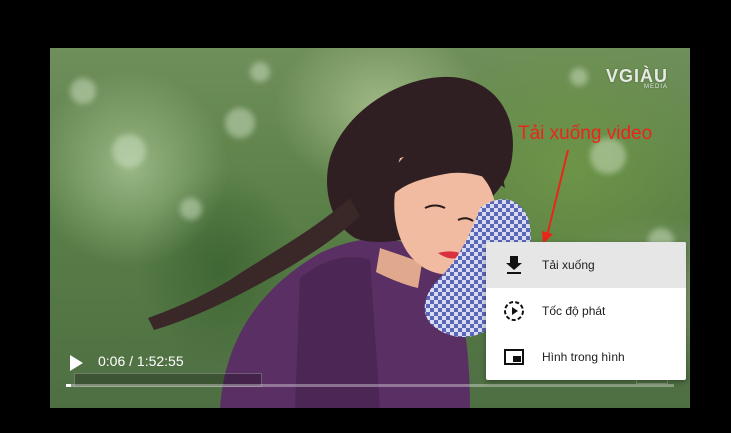  What do you see at coordinates (514, 265) in the screenshot?
I see `download-icon` at bounding box center [514, 265].